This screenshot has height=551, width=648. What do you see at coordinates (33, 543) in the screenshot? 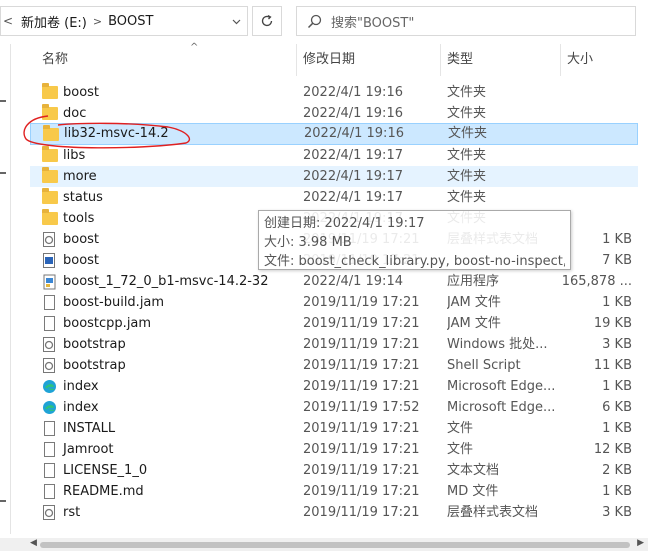
I see `scroll-left-icon: ◀` at bounding box center [33, 543].